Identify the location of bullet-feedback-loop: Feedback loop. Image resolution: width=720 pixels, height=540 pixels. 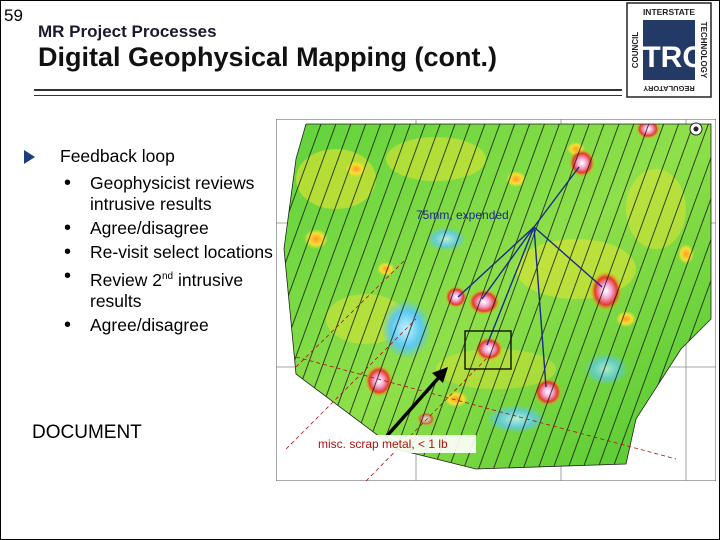
(149, 156).